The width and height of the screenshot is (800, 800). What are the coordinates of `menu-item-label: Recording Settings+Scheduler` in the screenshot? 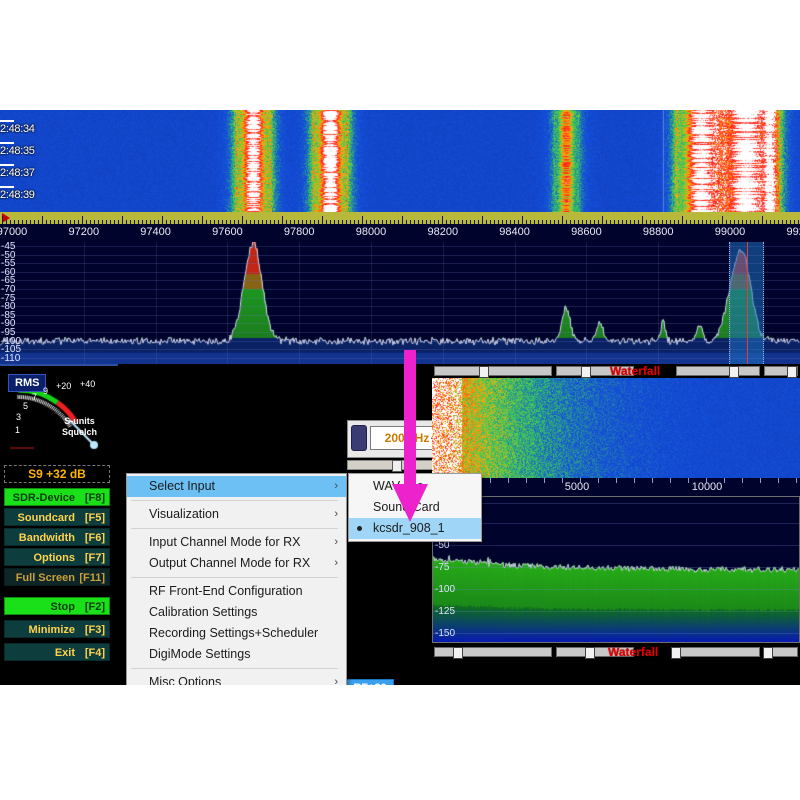 It's located at (234, 633).